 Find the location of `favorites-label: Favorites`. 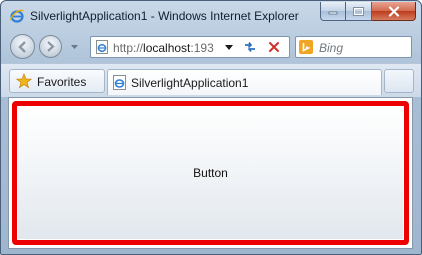

favorites-label: Favorites is located at coordinates (62, 82).